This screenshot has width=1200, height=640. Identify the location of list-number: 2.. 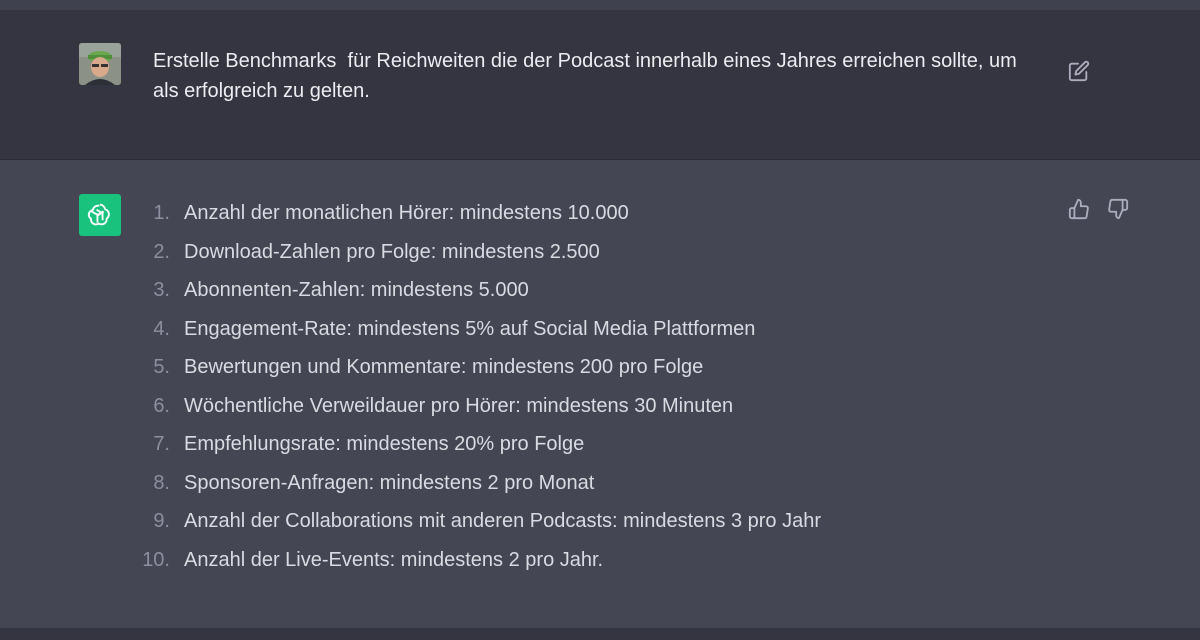
(161, 251).